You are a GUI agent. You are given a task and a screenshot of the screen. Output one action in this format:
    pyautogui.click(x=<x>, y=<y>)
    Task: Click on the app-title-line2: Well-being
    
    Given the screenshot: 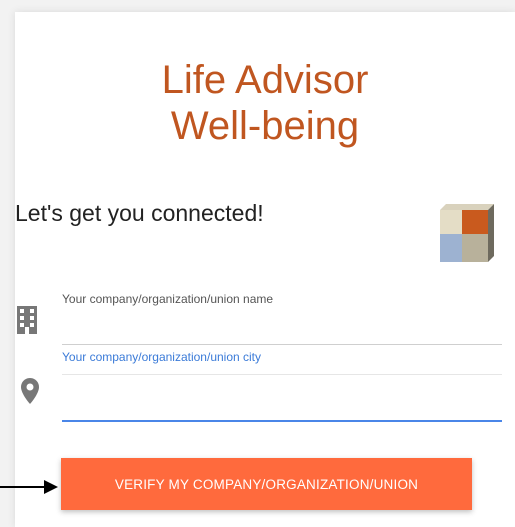 What is the action you would take?
    pyautogui.click(x=265, y=126)
    